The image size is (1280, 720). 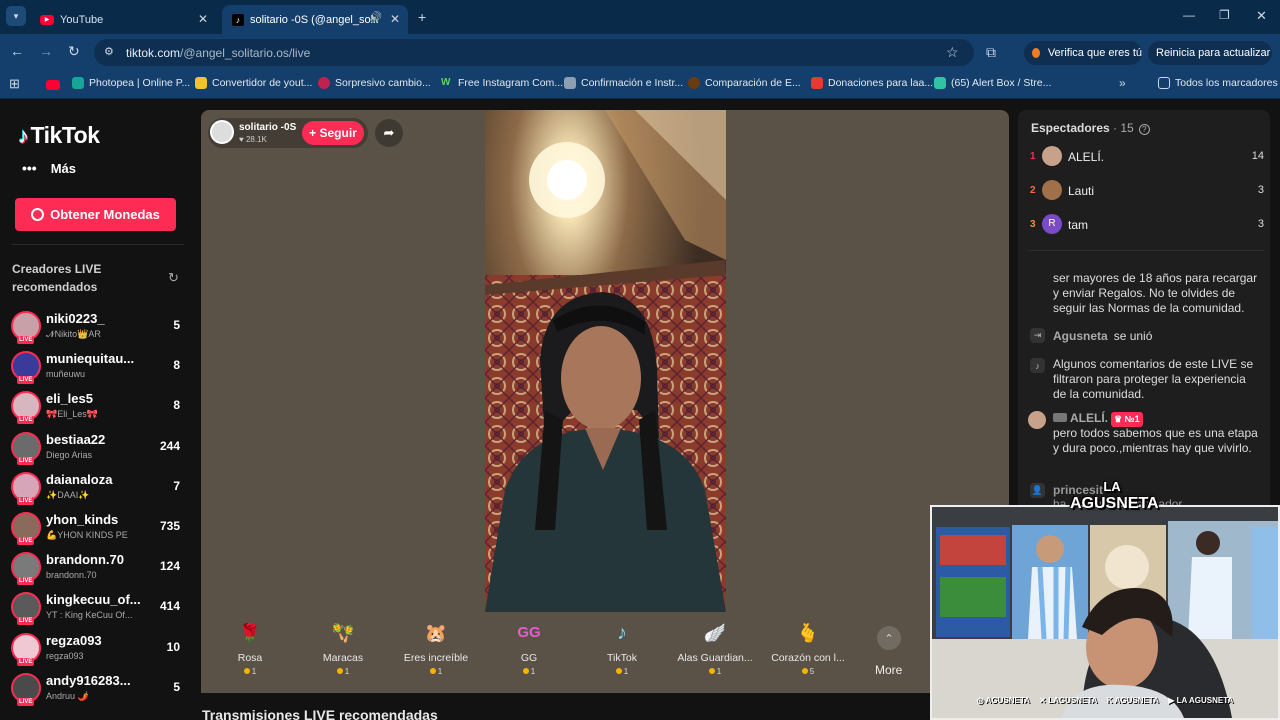 What do you see at coordinates (98, 244) in the screenshot?
I see `divider` at bounding box center [98, 244].